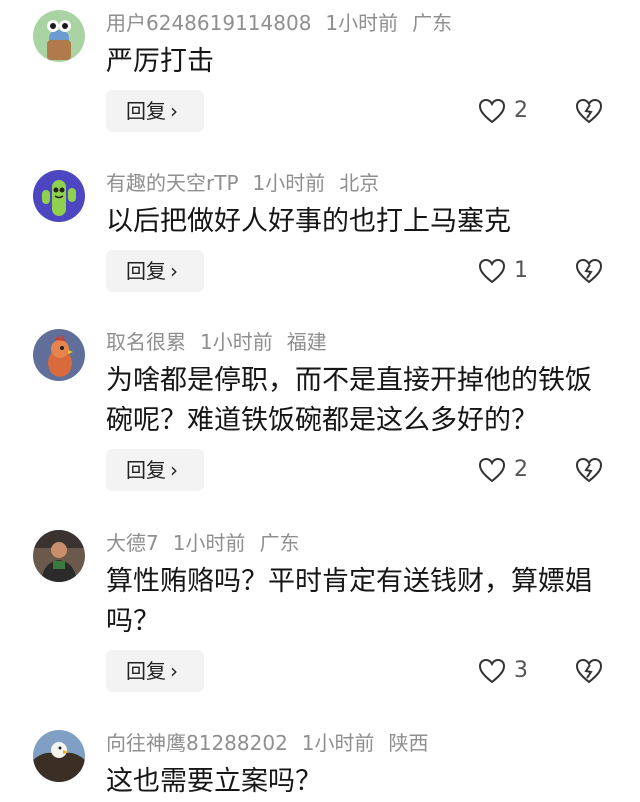  What do you see at coordinates (214, 781) in the screenshot?
I see `comment-text: 这也需要立案吗？` at bounding box center [214, 781].